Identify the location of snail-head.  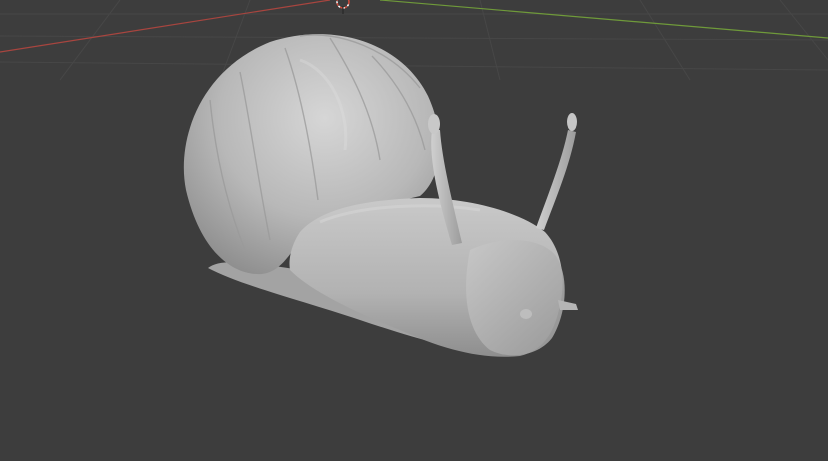
(515, 298).